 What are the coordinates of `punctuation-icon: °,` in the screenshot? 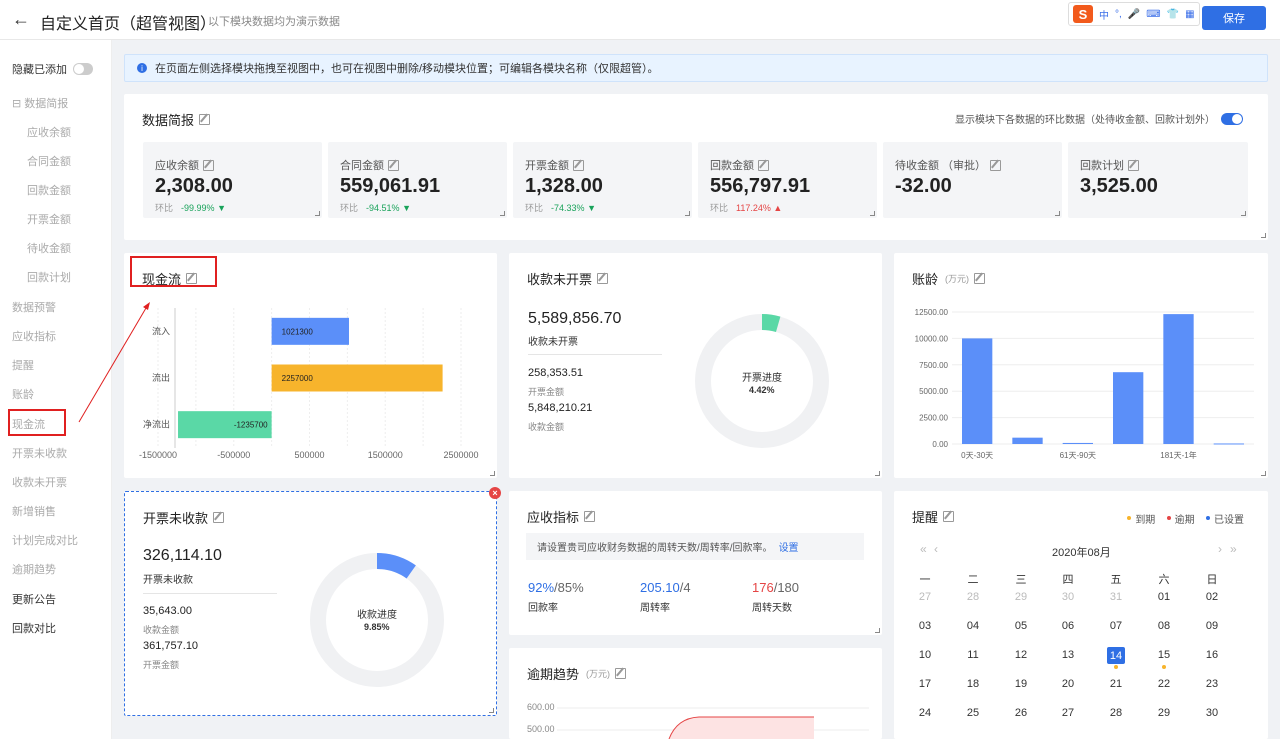 It's located at (1118, 14).